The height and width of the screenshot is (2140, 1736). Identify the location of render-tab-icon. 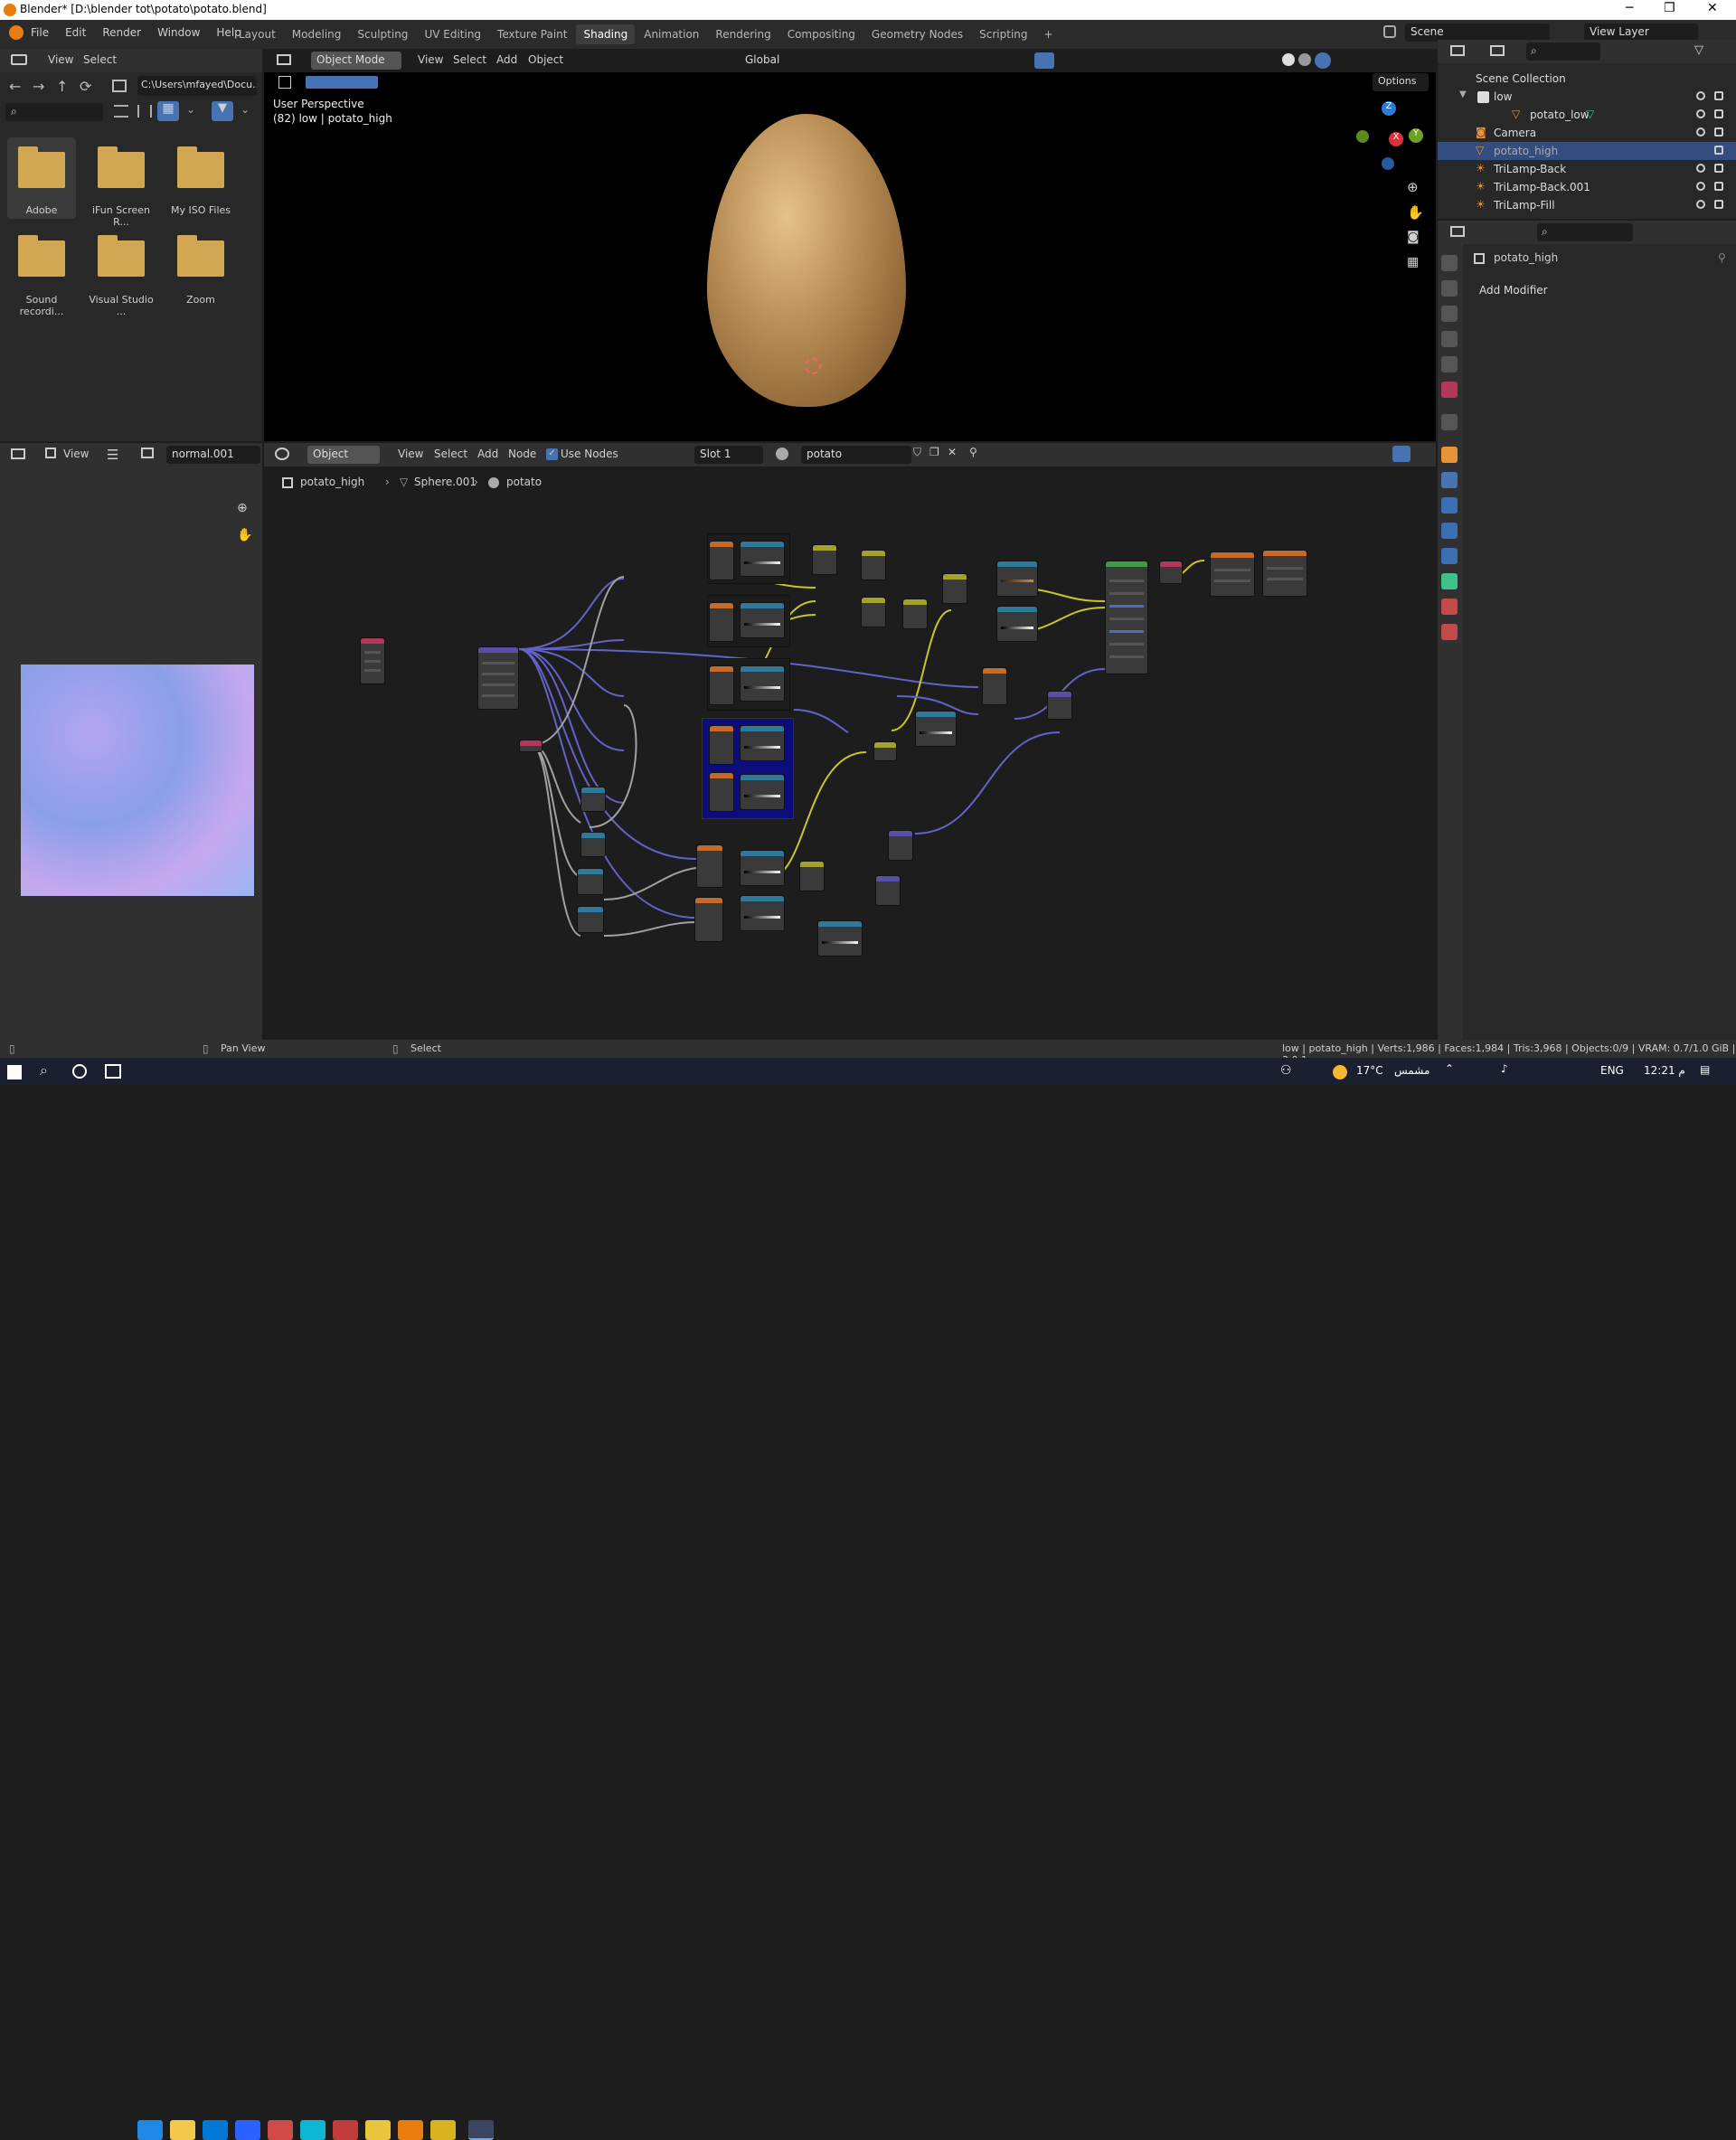
(1450, 288).